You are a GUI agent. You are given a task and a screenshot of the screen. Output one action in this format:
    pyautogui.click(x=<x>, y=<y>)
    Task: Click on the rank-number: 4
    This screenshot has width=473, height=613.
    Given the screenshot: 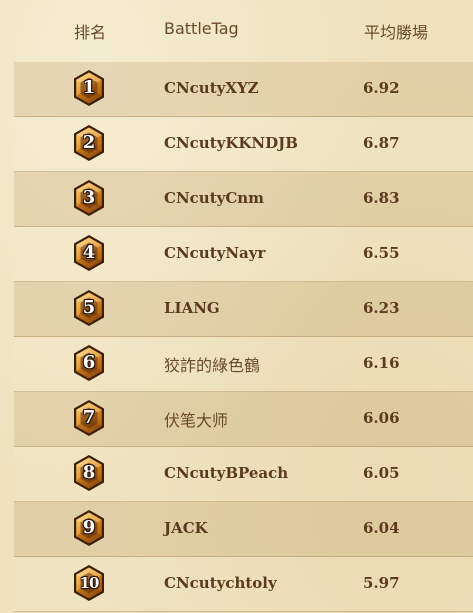 What is the action you would take?
    pyautogui.click(x=89, y=252)
    